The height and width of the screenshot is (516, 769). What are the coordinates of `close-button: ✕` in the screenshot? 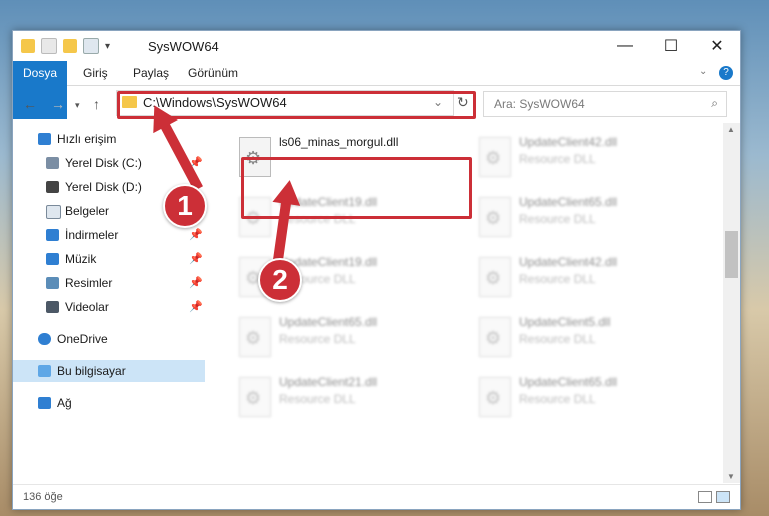 It's located at (717, 46).